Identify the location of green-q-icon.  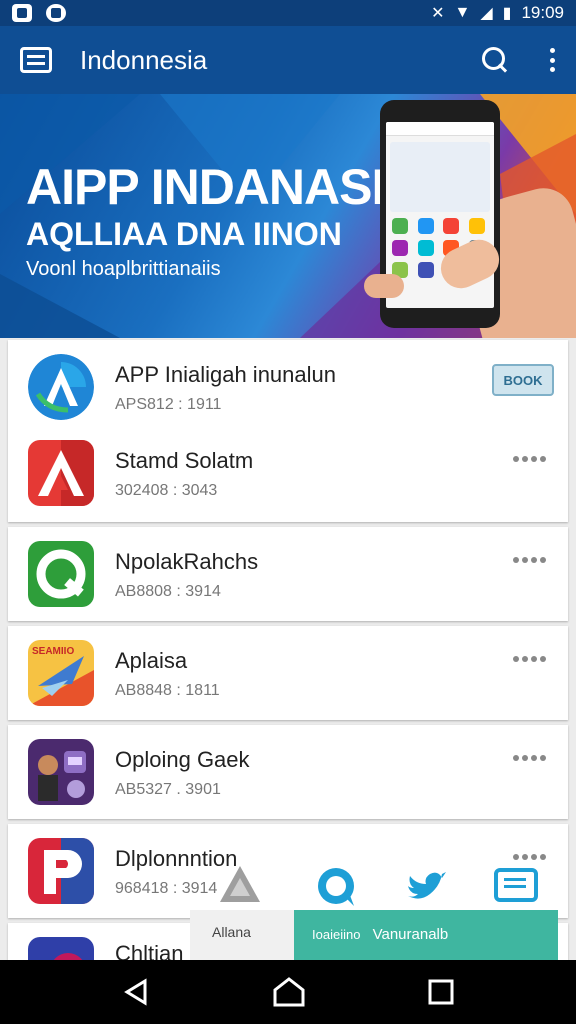
(61, 574).